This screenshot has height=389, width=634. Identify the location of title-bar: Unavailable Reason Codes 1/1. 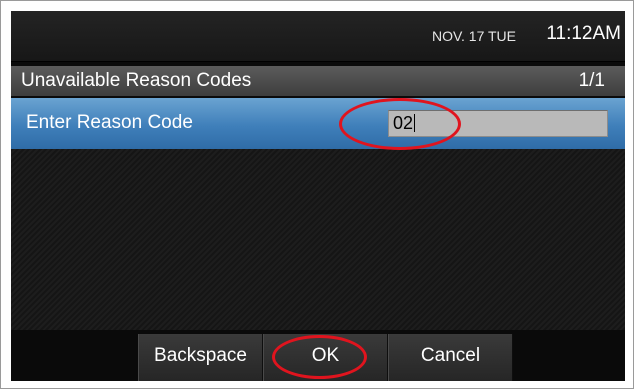
(318, 81).